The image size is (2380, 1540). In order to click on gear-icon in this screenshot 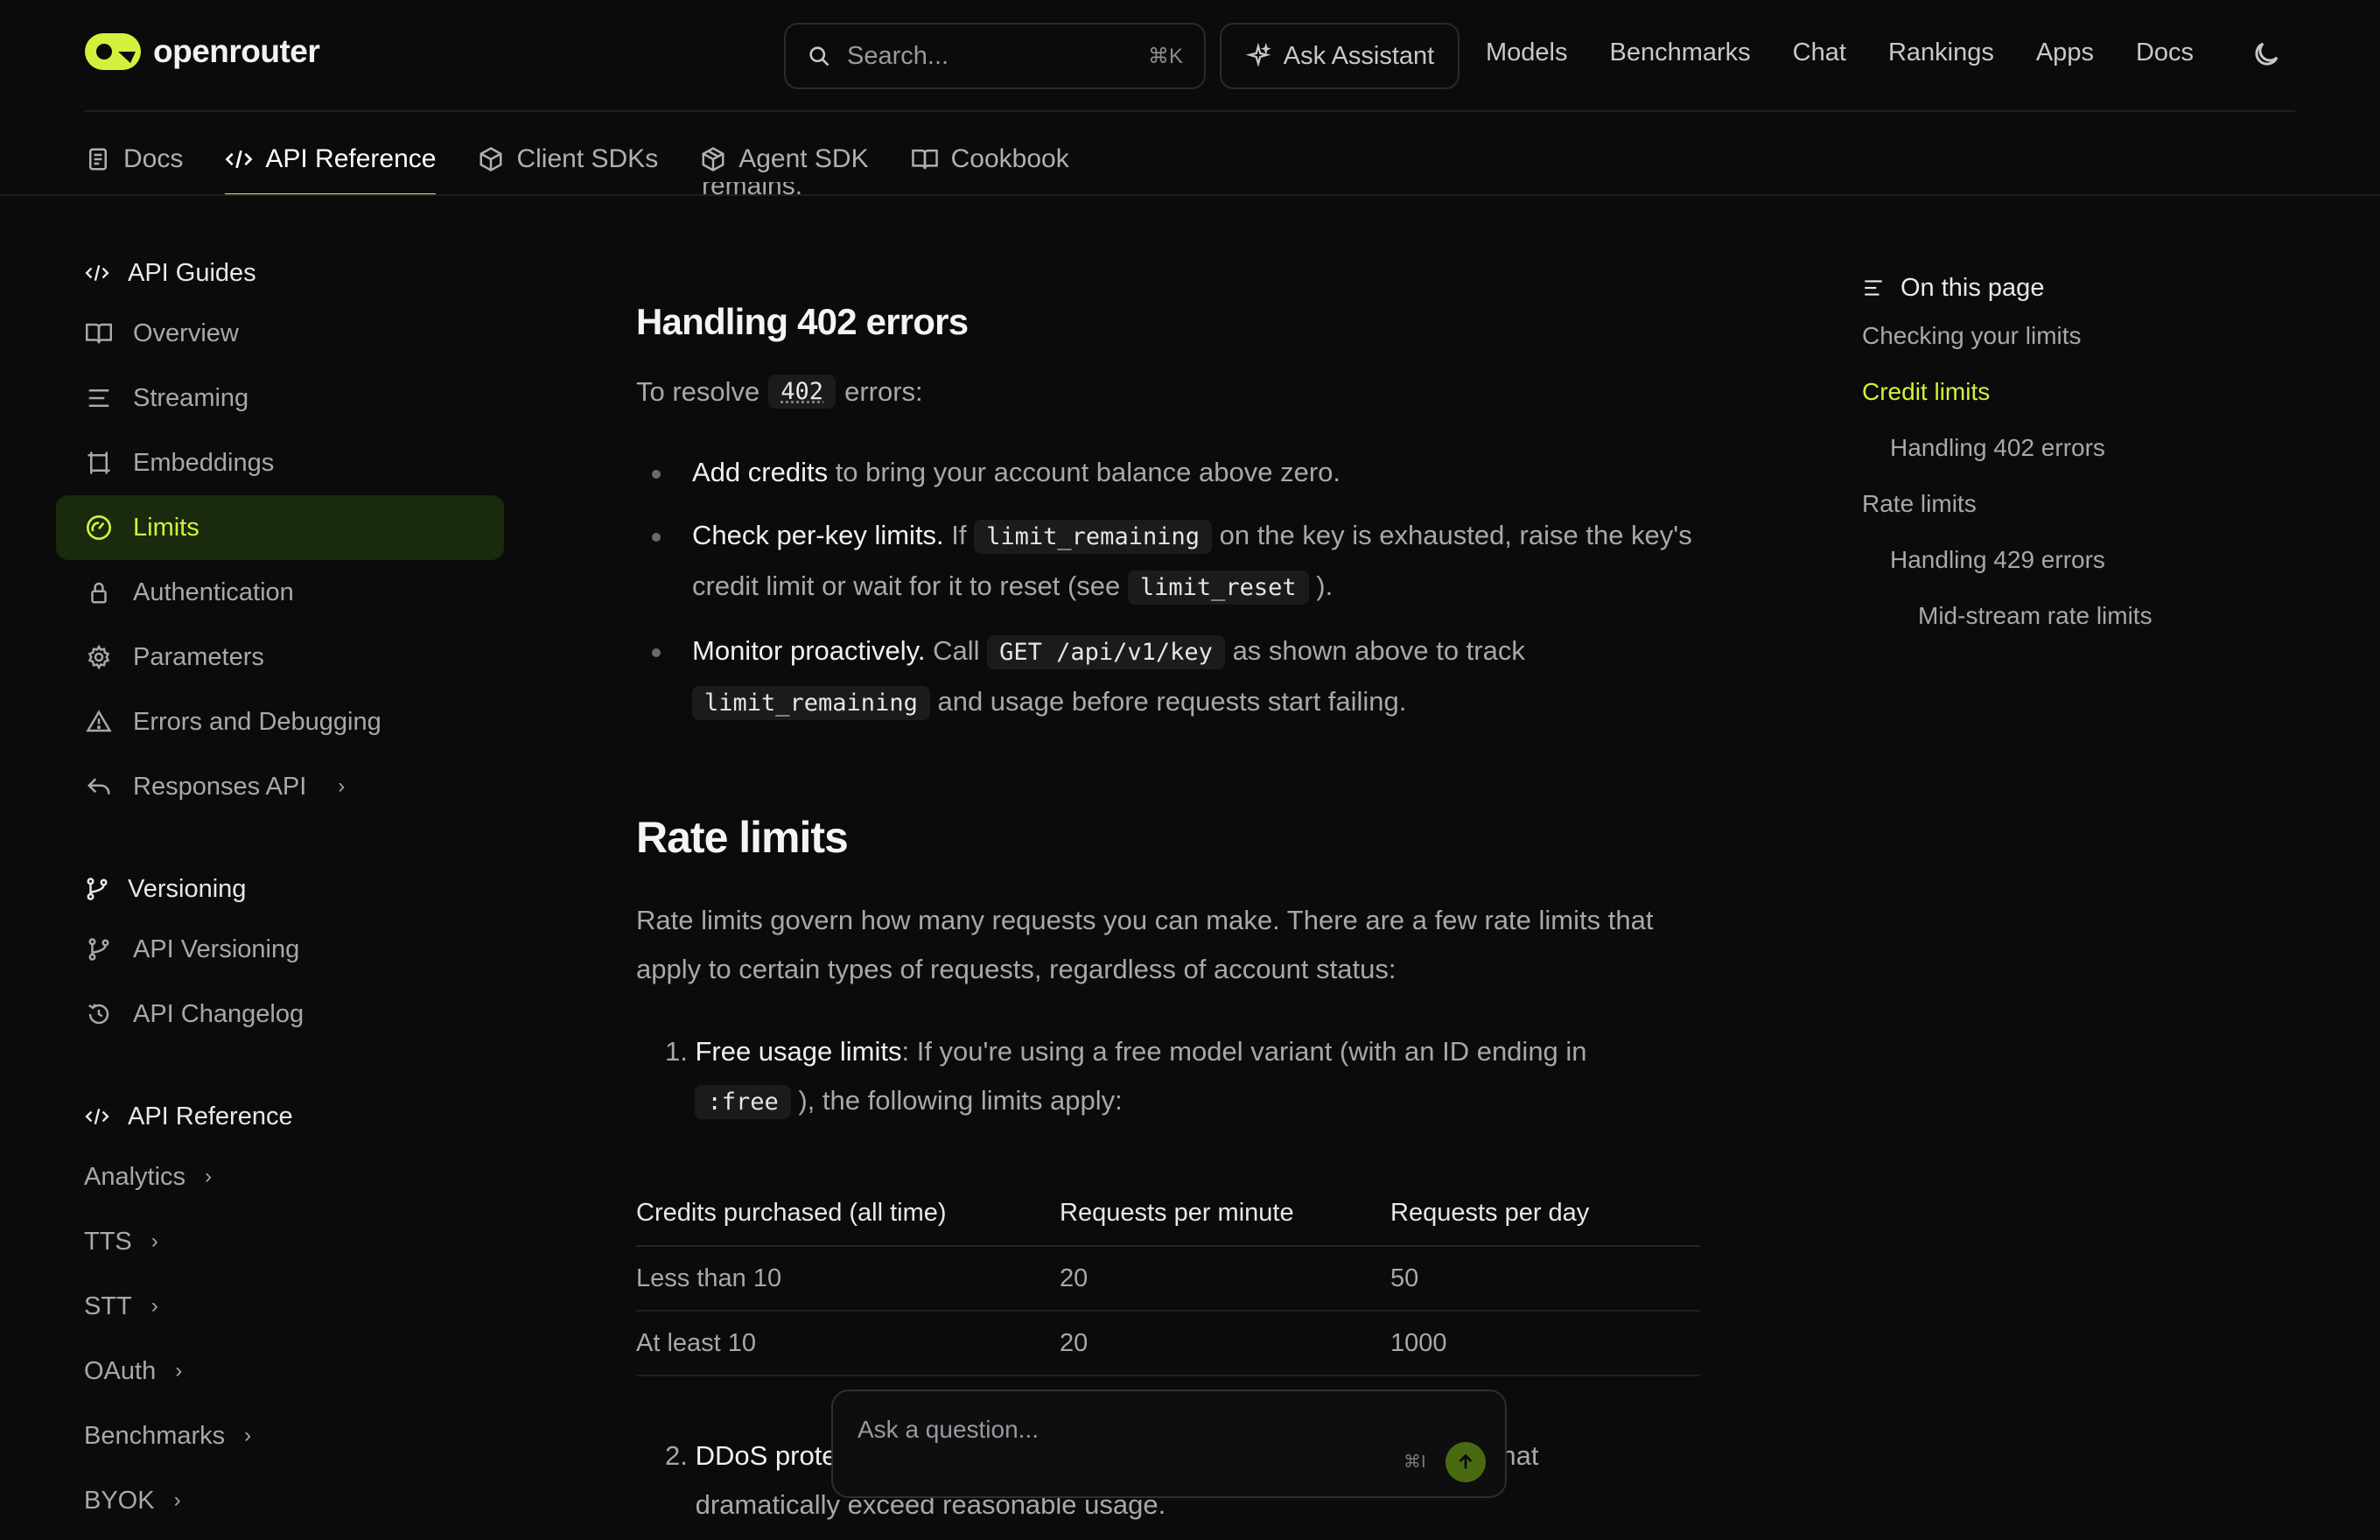, I will do `click(99, 657)`.